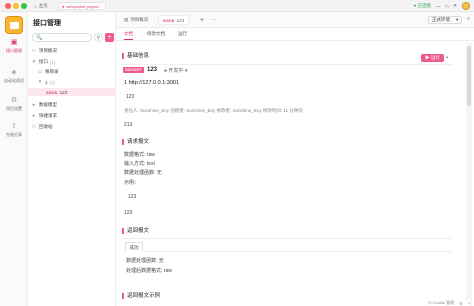 The width and height of the screenshot is (474, 306). Describe the element at coordinates (34, 51) in the screenshot. I see `overview-icon: □` at that location.